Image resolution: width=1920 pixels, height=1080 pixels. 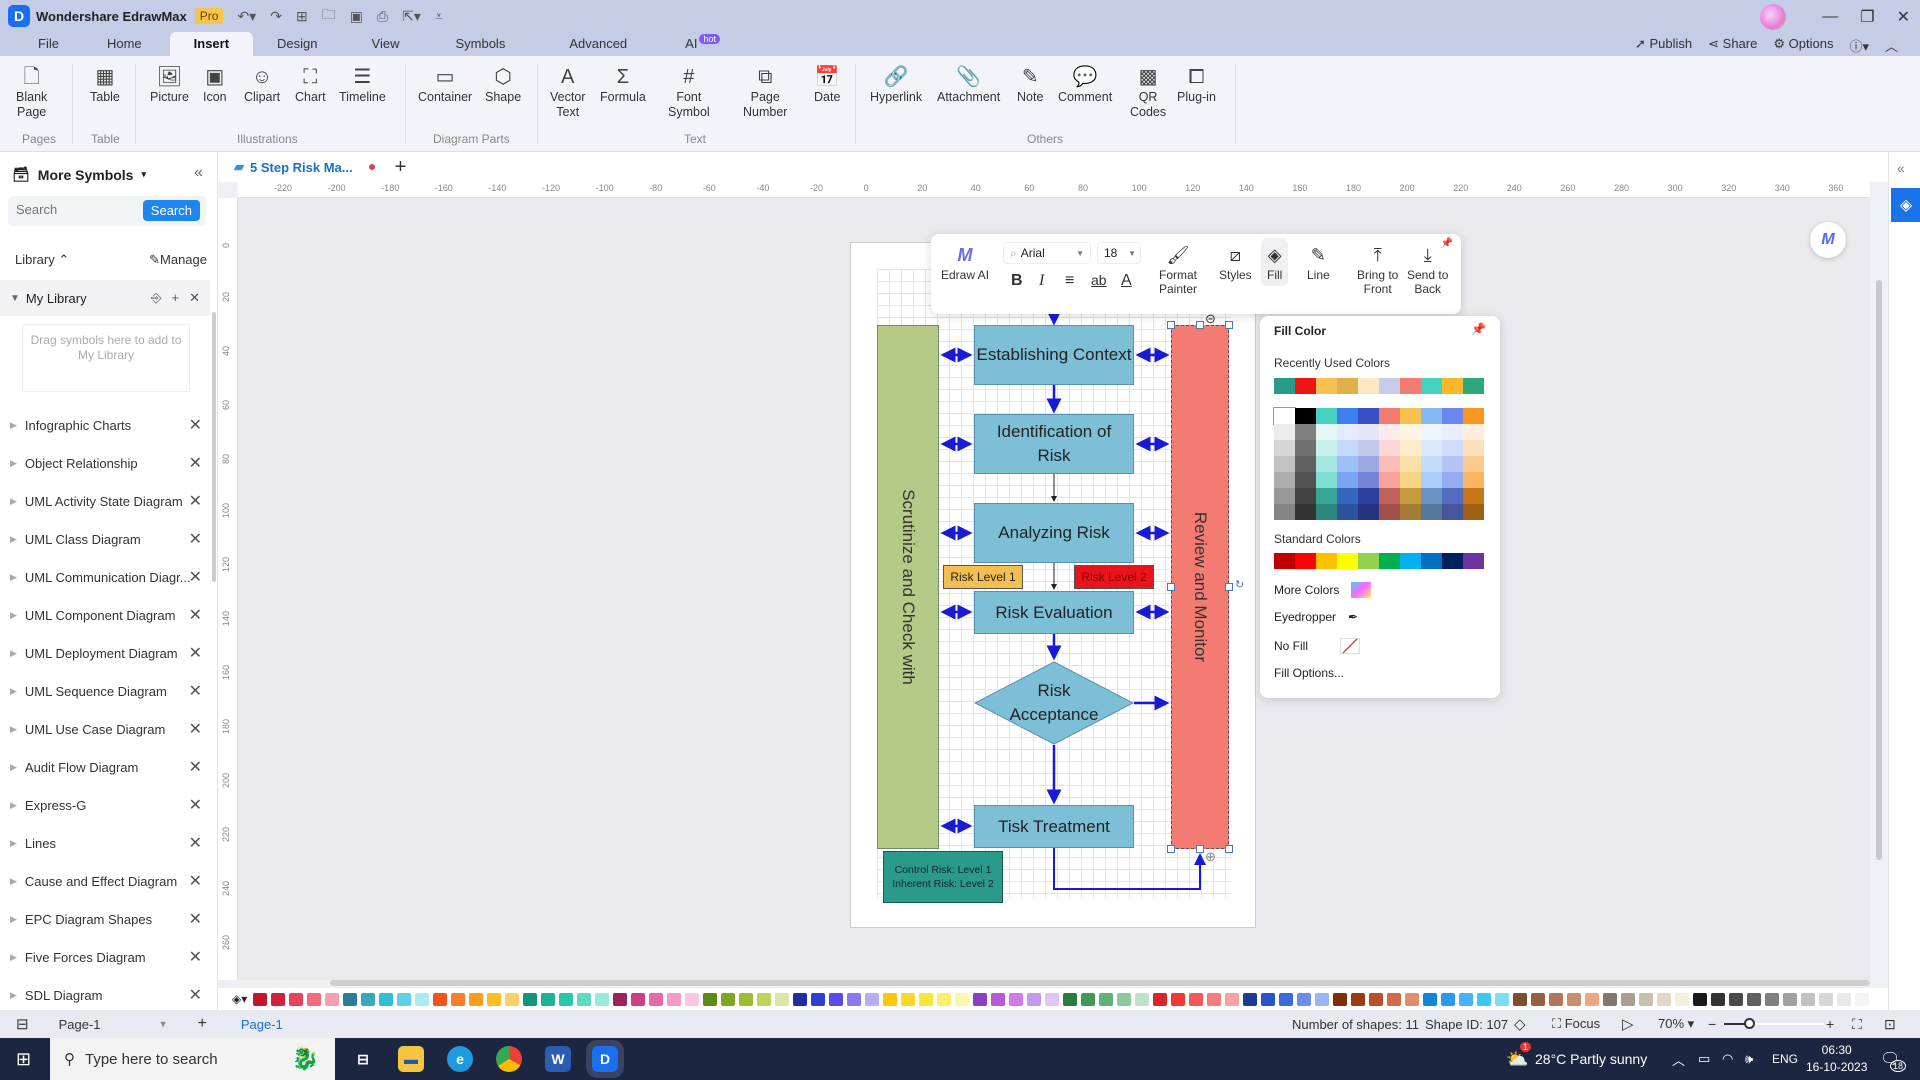 I want to click on rotate-icon: ↻, so click(x=1239, y=584).